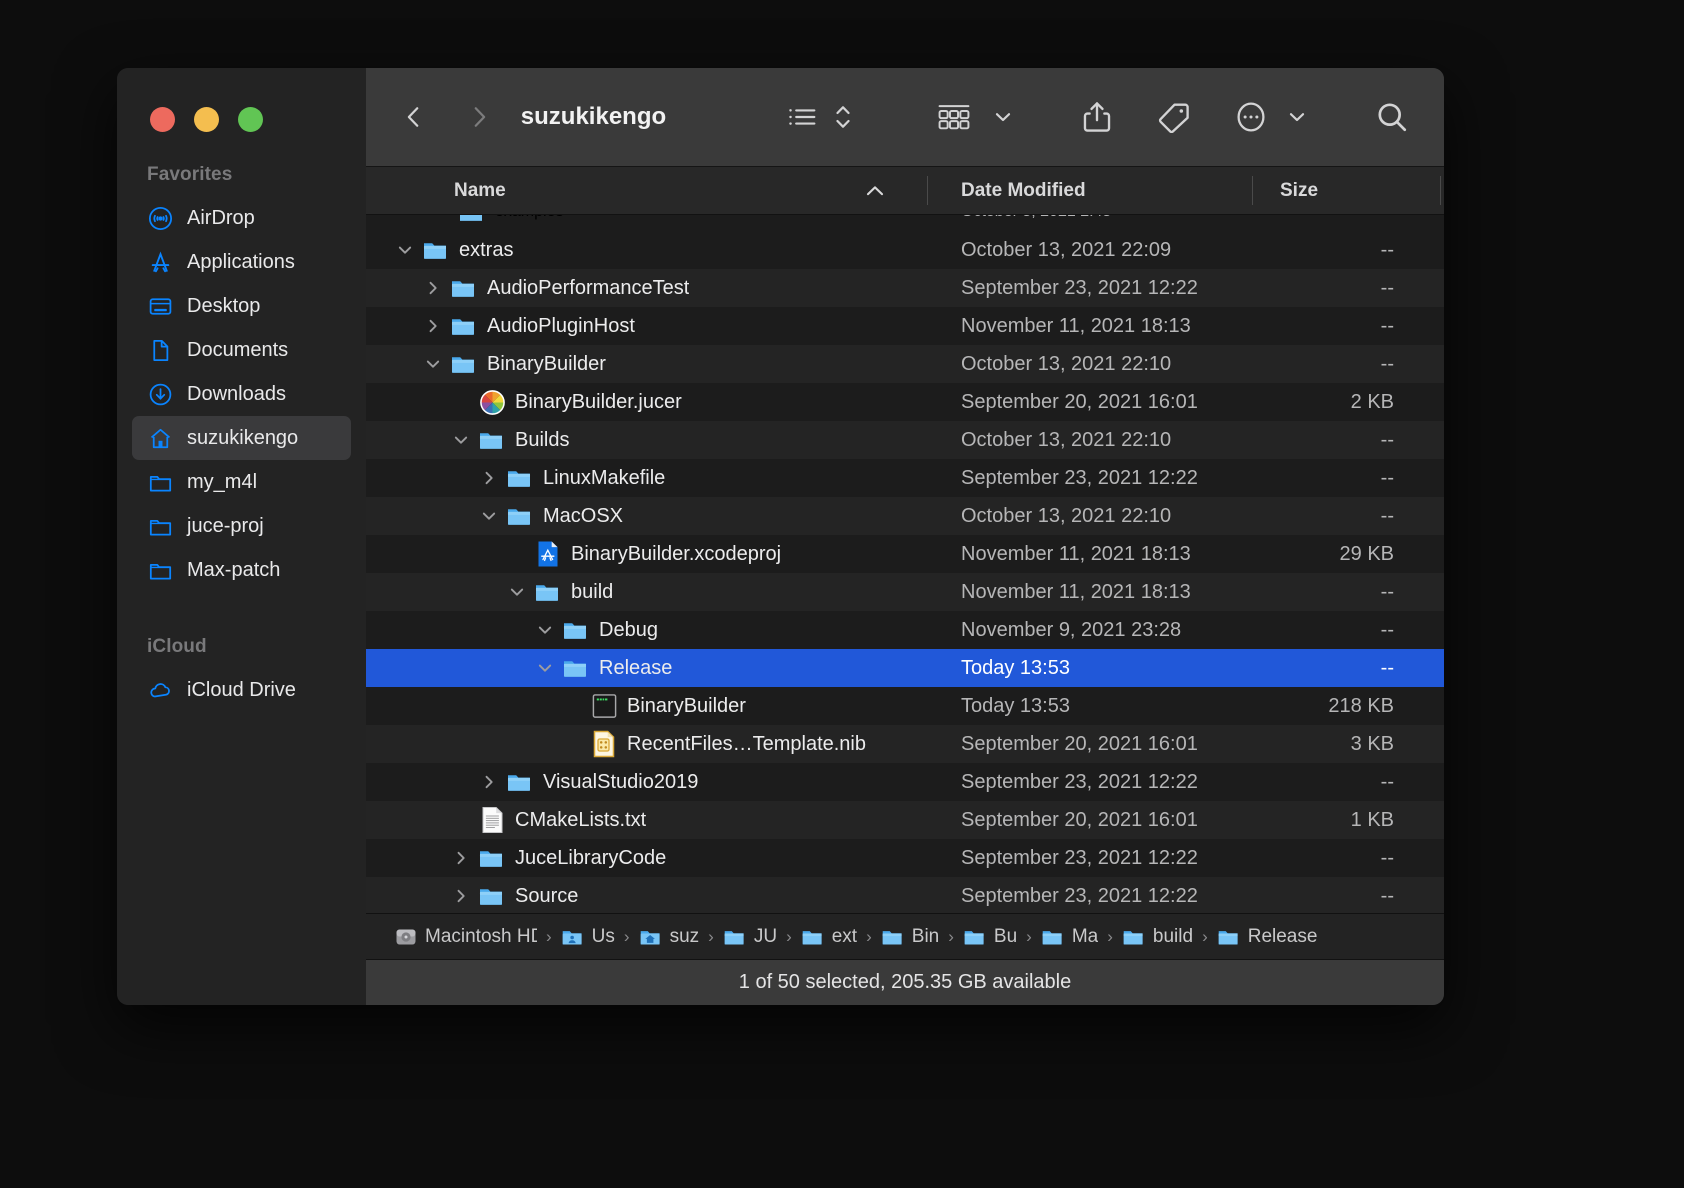 Image resolution: width=1684 pixels, height=1188 pixels. Describe the element at coordinates (241, 306) in the screenshot. I see `sidebar-item-desktop: Desktop` at that location.